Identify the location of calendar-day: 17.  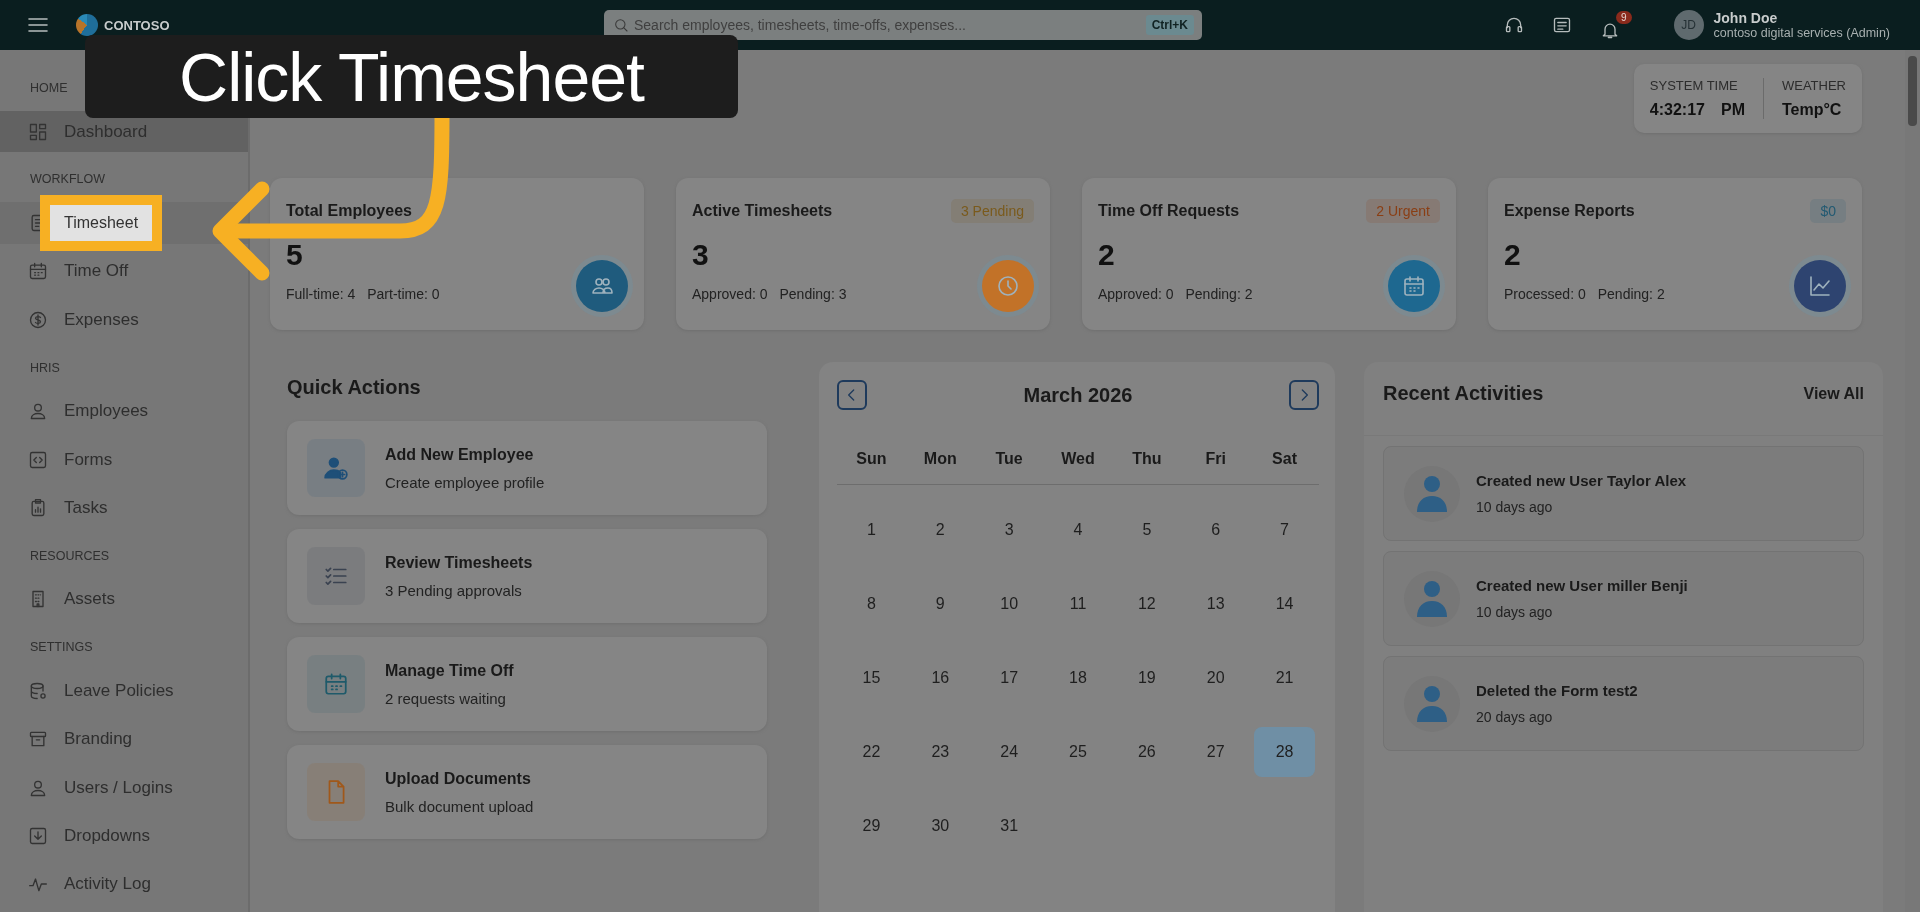
(1009, 678).